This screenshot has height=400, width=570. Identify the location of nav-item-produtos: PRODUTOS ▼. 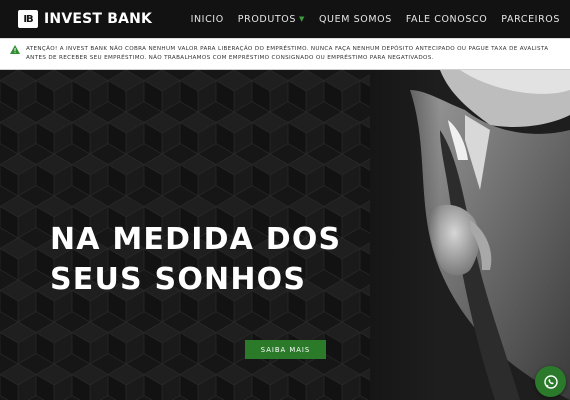
(271, 19).